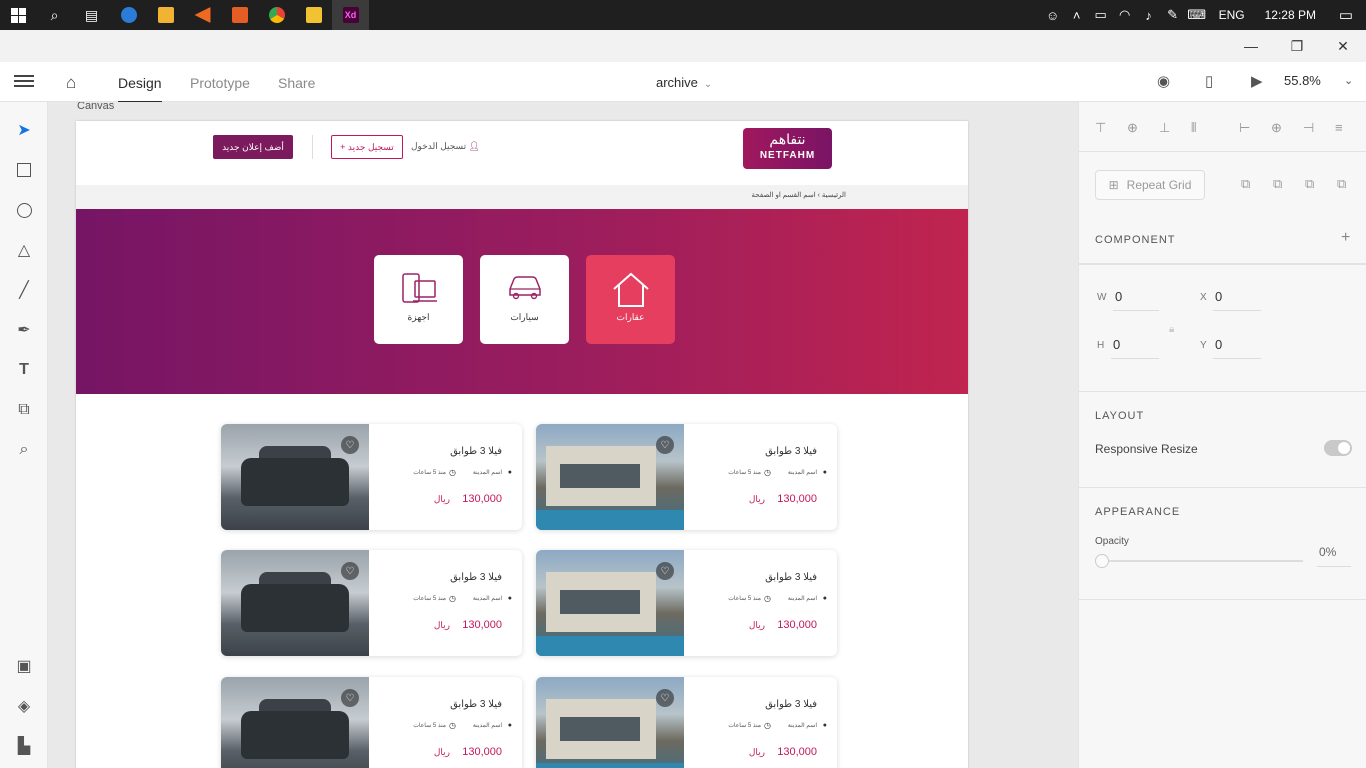 Image resolution: width=1366 pixels, height=768 pixels. Describe the element at coordinates (1077, 15) in the screenshot. I see `chevron-up-icon: ˄` at that location.